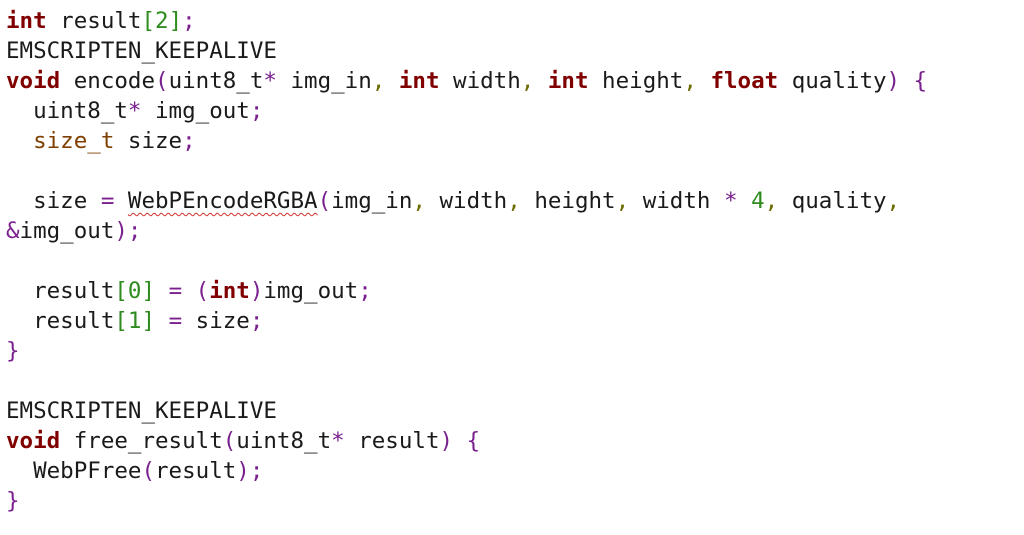 The width and height of the screenshot is (1024, 535). What do you see at coordinates (162, 21) in the screenshot?
I see `code-token: 2` at bounding box center [162, 21].